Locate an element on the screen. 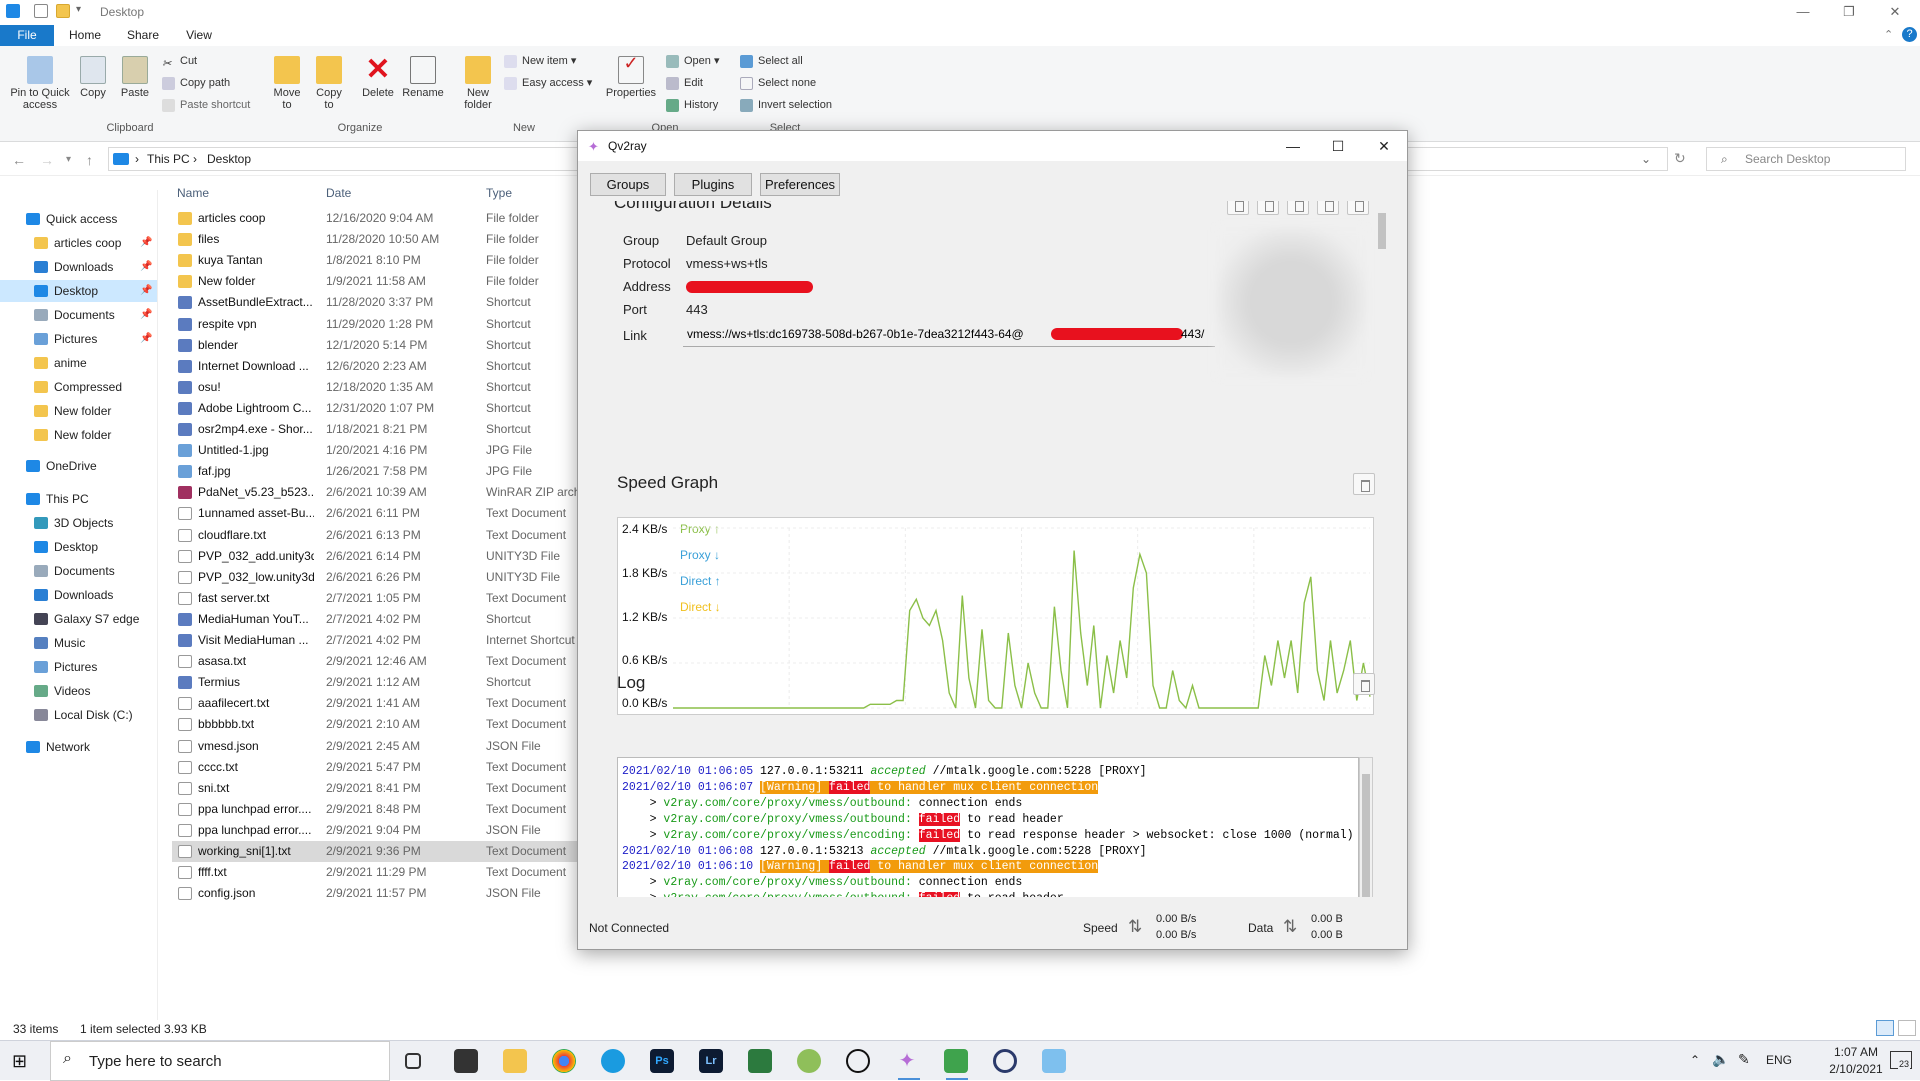  share-config-icon is located at coordinates (1328, 208).